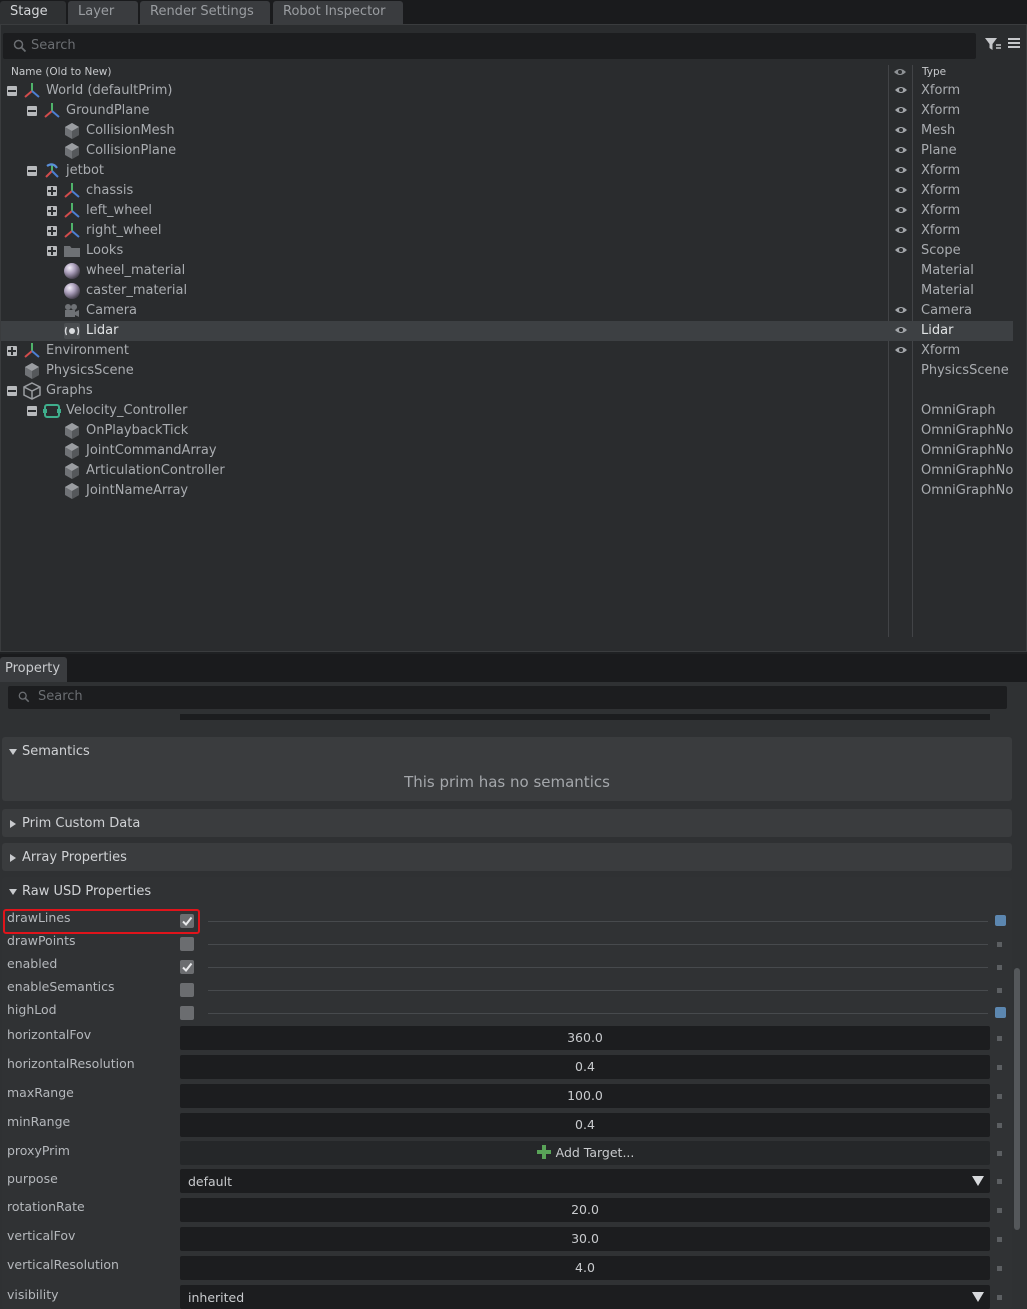 The height and width of the screenshot is (1309, 1027). Describe the element at coordinates (1014, 43) in the screenshot. I see `hamburger-menu-icon` at that location.